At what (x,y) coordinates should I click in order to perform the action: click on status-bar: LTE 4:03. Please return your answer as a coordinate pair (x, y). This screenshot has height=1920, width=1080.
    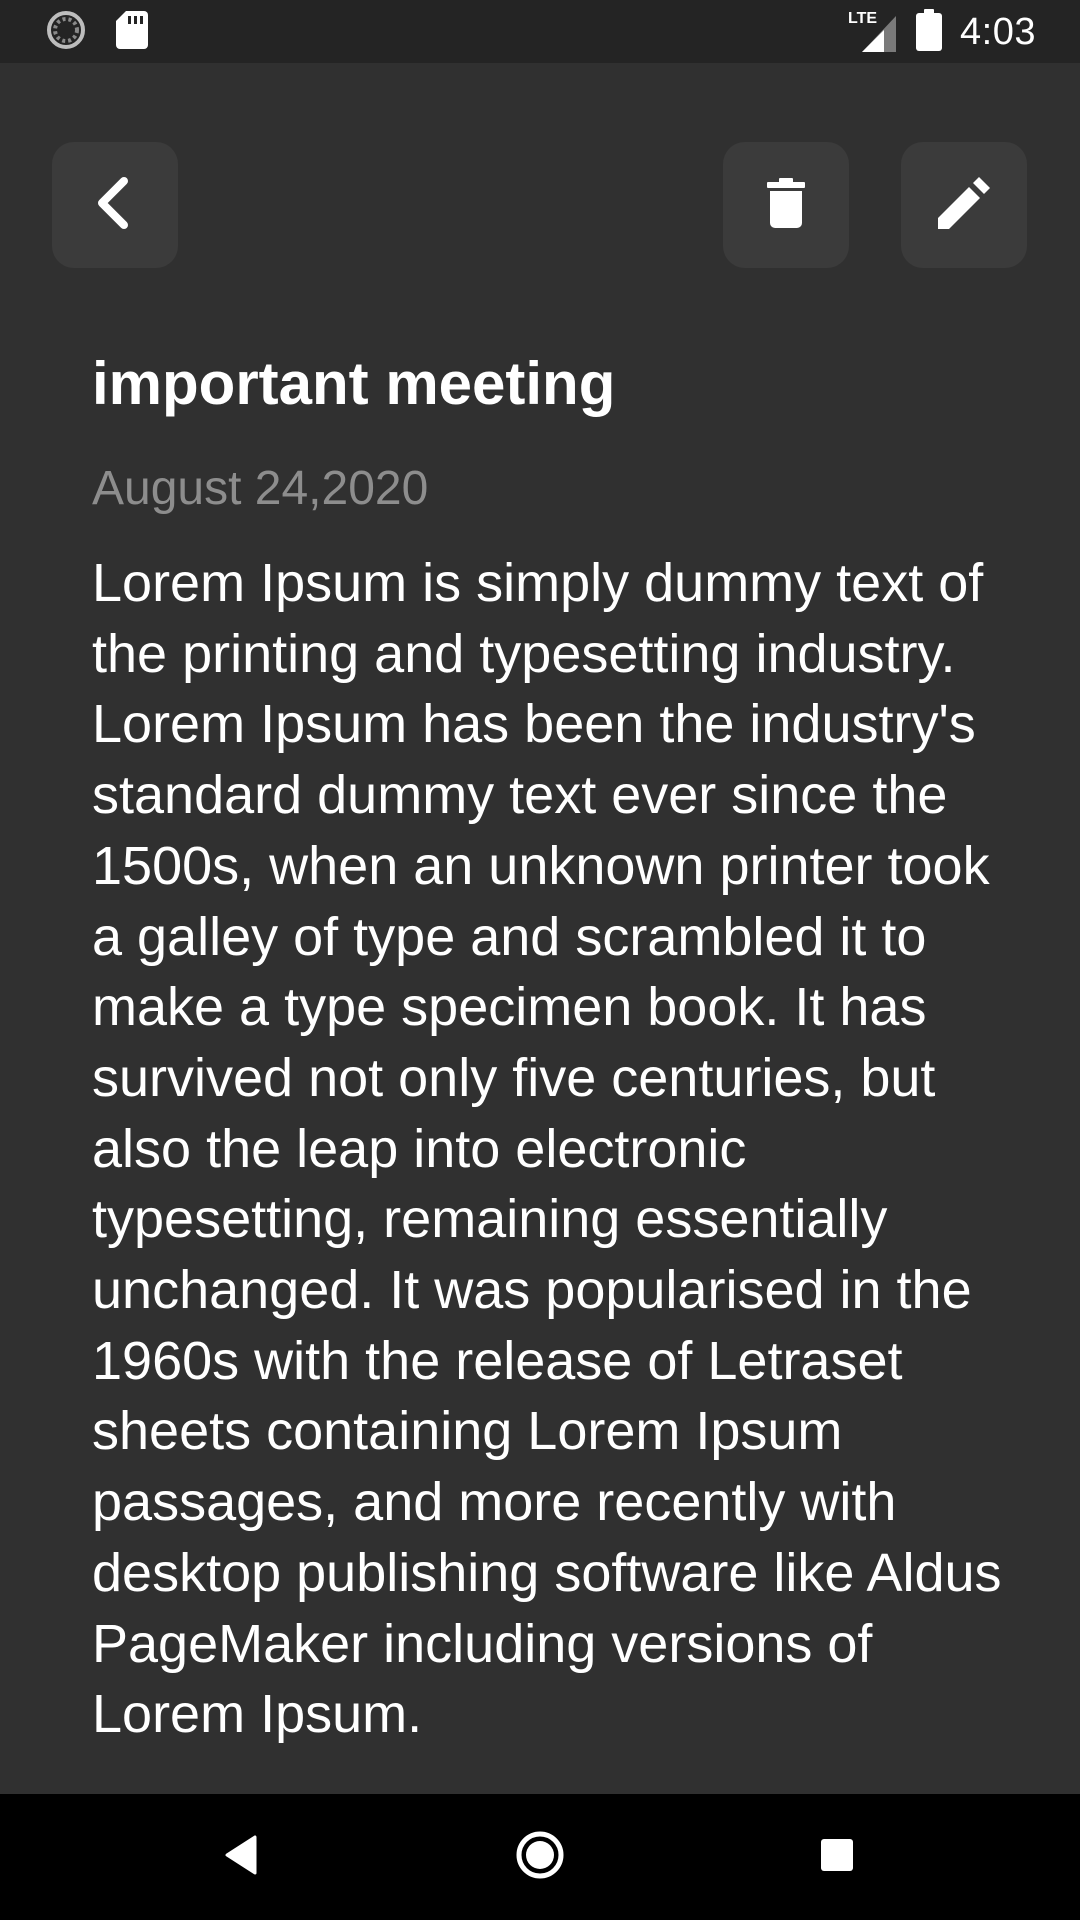
    Looking at the image, I should click on (540, 31).